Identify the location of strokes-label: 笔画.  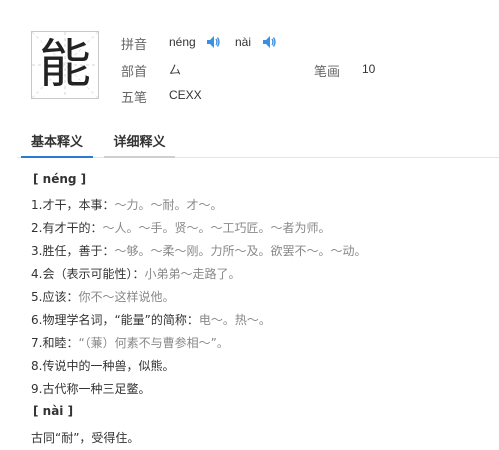
(327, 72).